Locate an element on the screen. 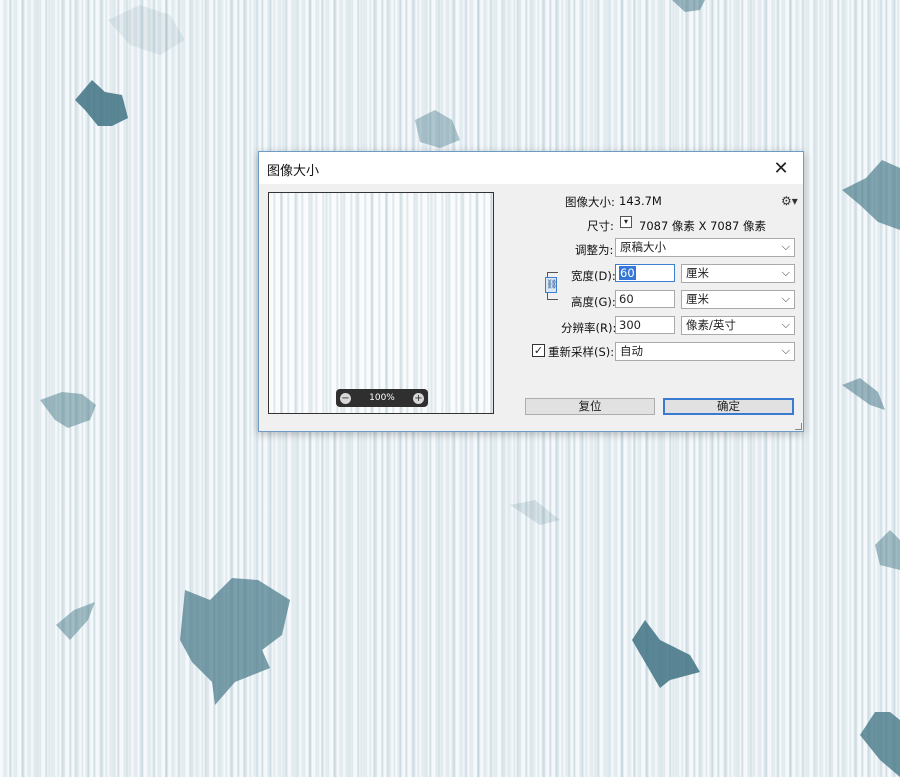  resample-label: 重新采样(S): is located at coordinates (581, 352).